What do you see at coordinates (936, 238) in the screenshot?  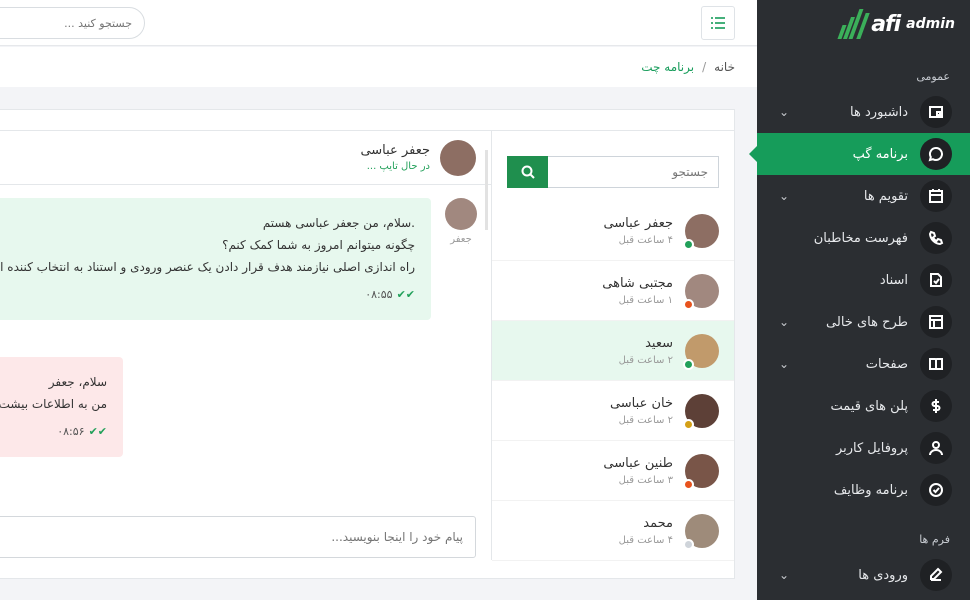 I see `phone-icon` at bounding box center [936, 238].